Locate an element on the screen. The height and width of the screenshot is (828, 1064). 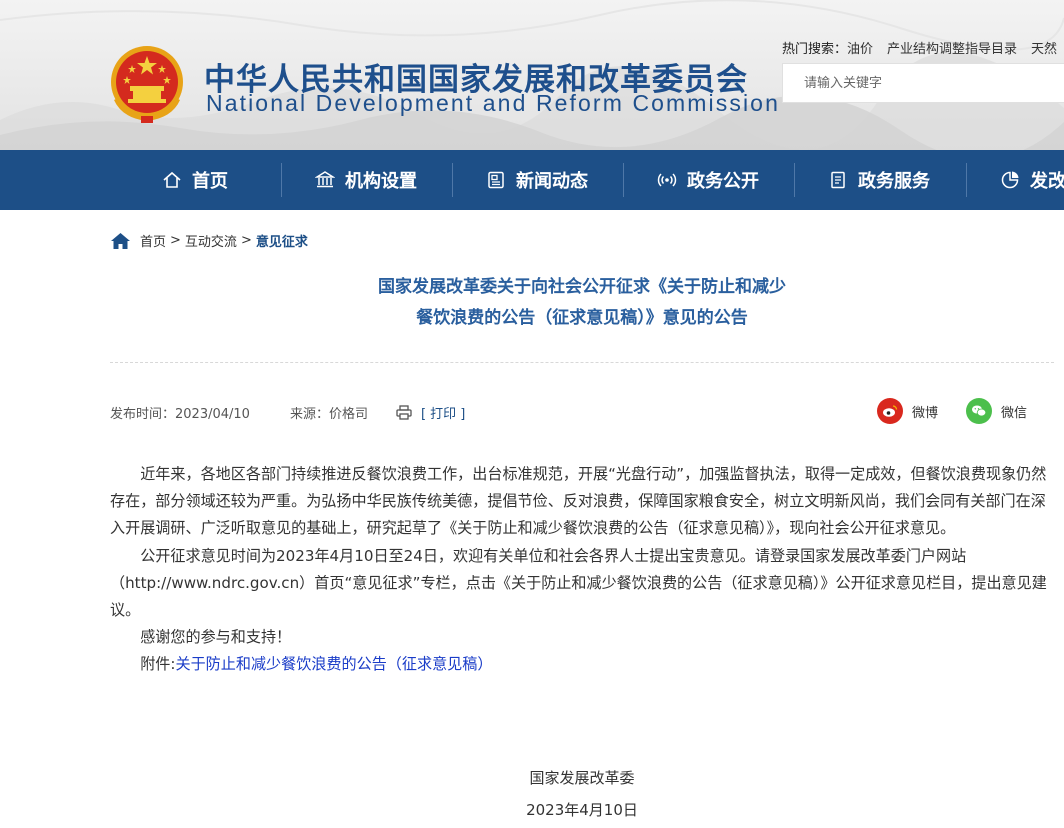
print-label: [ 打印 ] is located at coordinates (443, 414).